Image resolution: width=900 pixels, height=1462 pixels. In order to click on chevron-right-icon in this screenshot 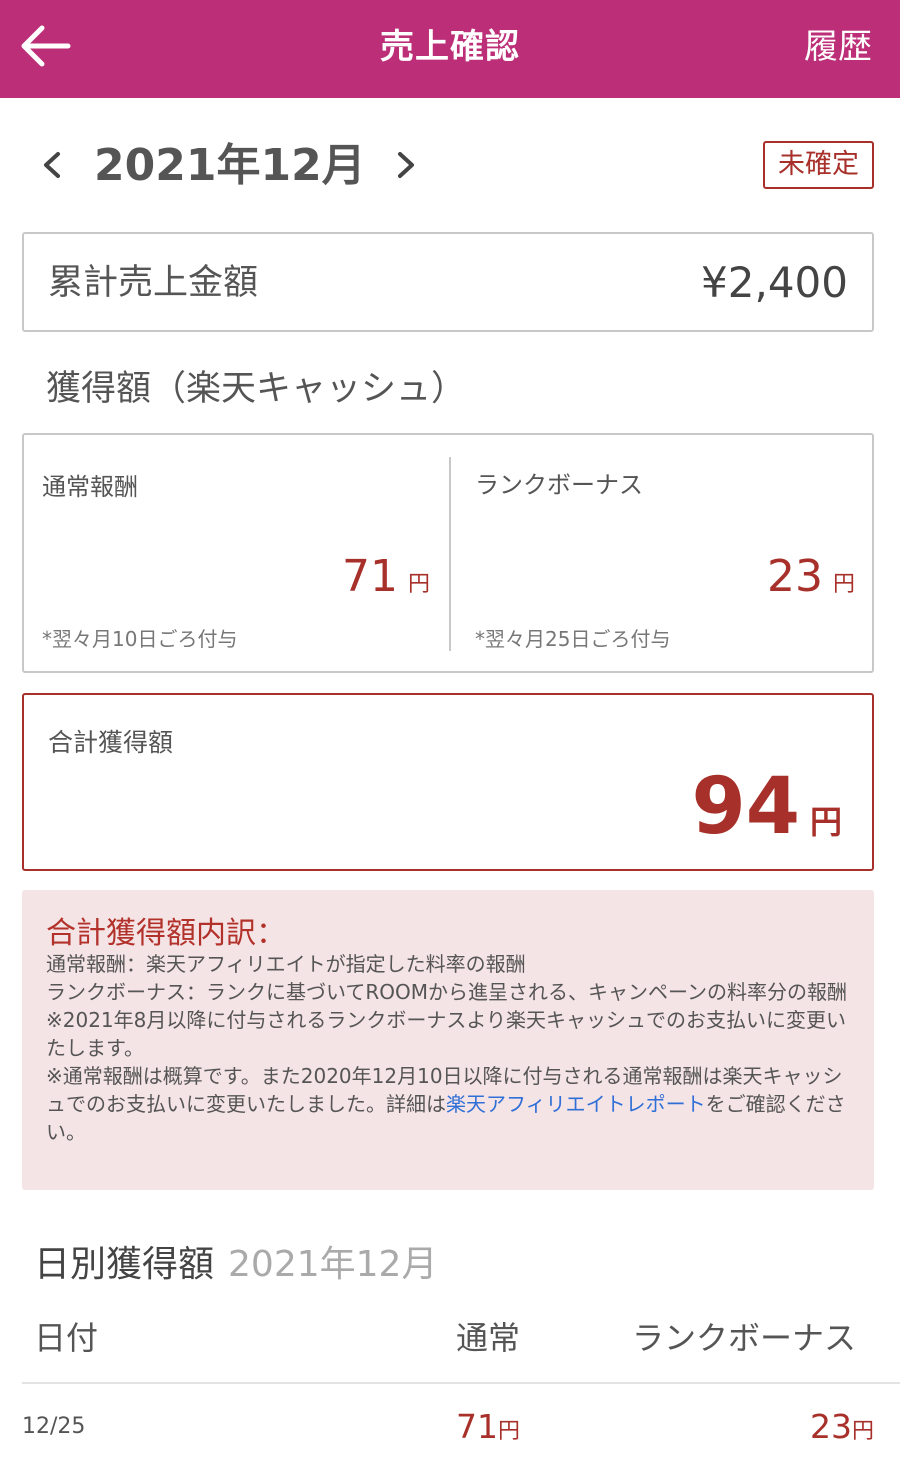, I will do `click(406, 165)`.